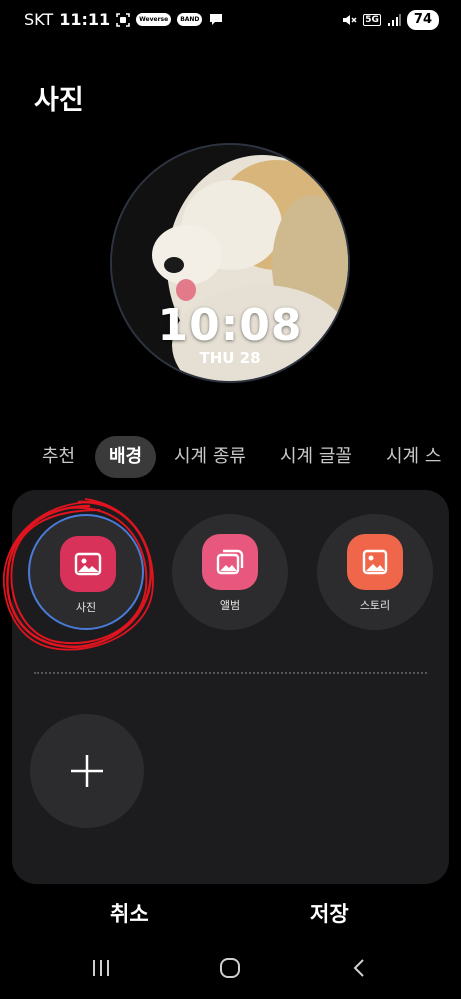 This screenshot has width=461, height=999. I want to click on signal-icon, so click(394, 20).